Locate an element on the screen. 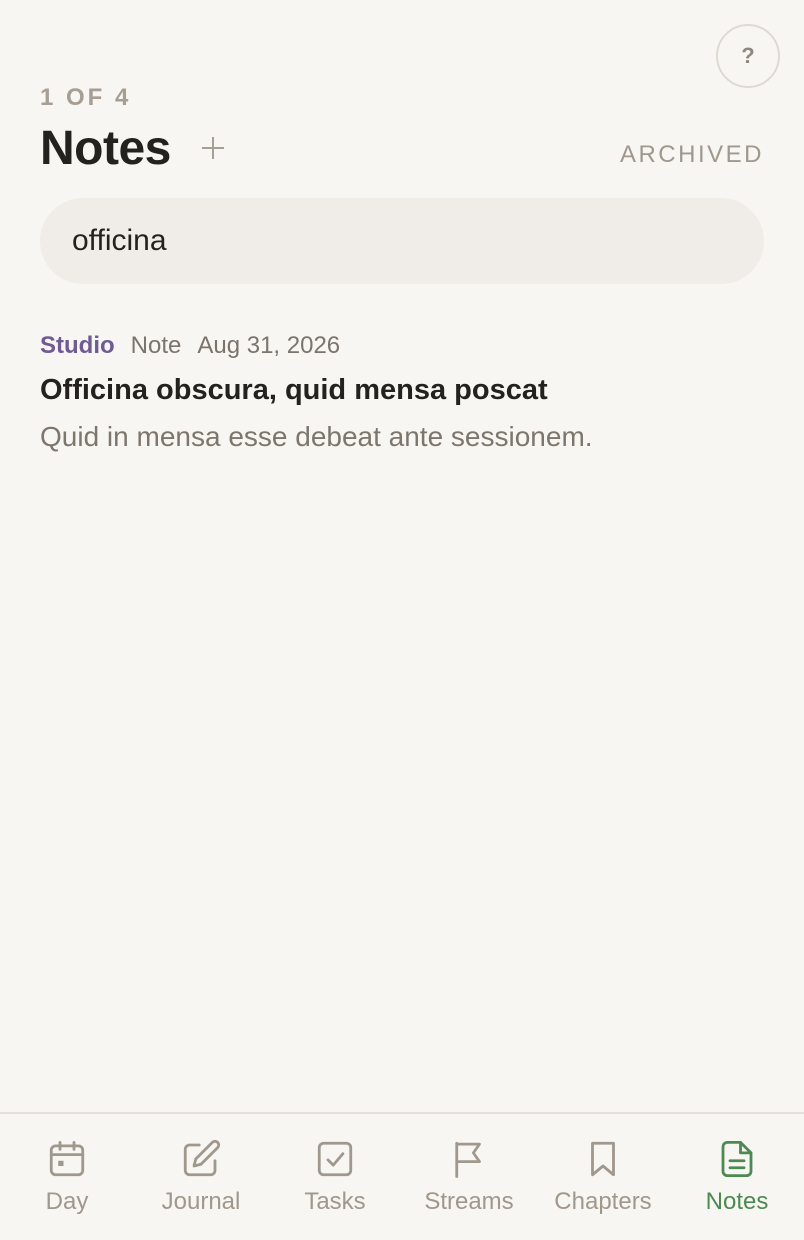 This screenshot has width=804, height=1240. bottom-tab-bar: Day Journal Tasks Streams Chapters Notes is located at coordinates (402, 1176).